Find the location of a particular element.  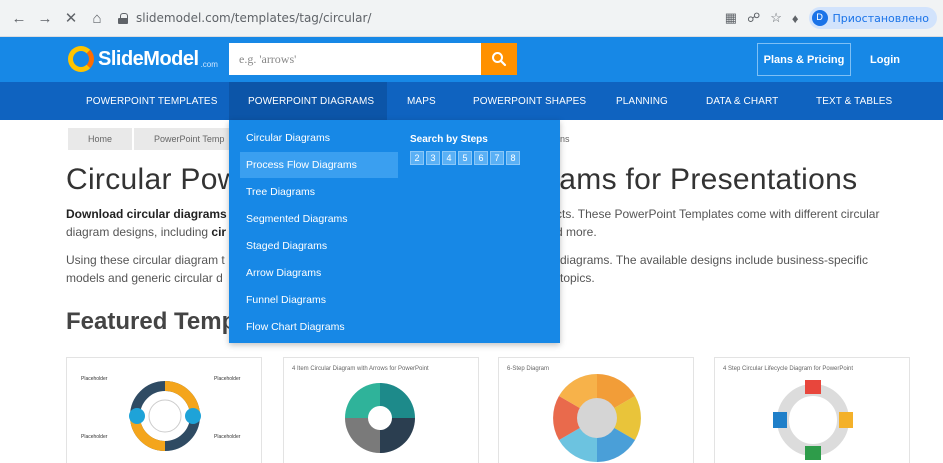

plans-pricing-button: Plans & Pricing is located at coordinates (804, 59).